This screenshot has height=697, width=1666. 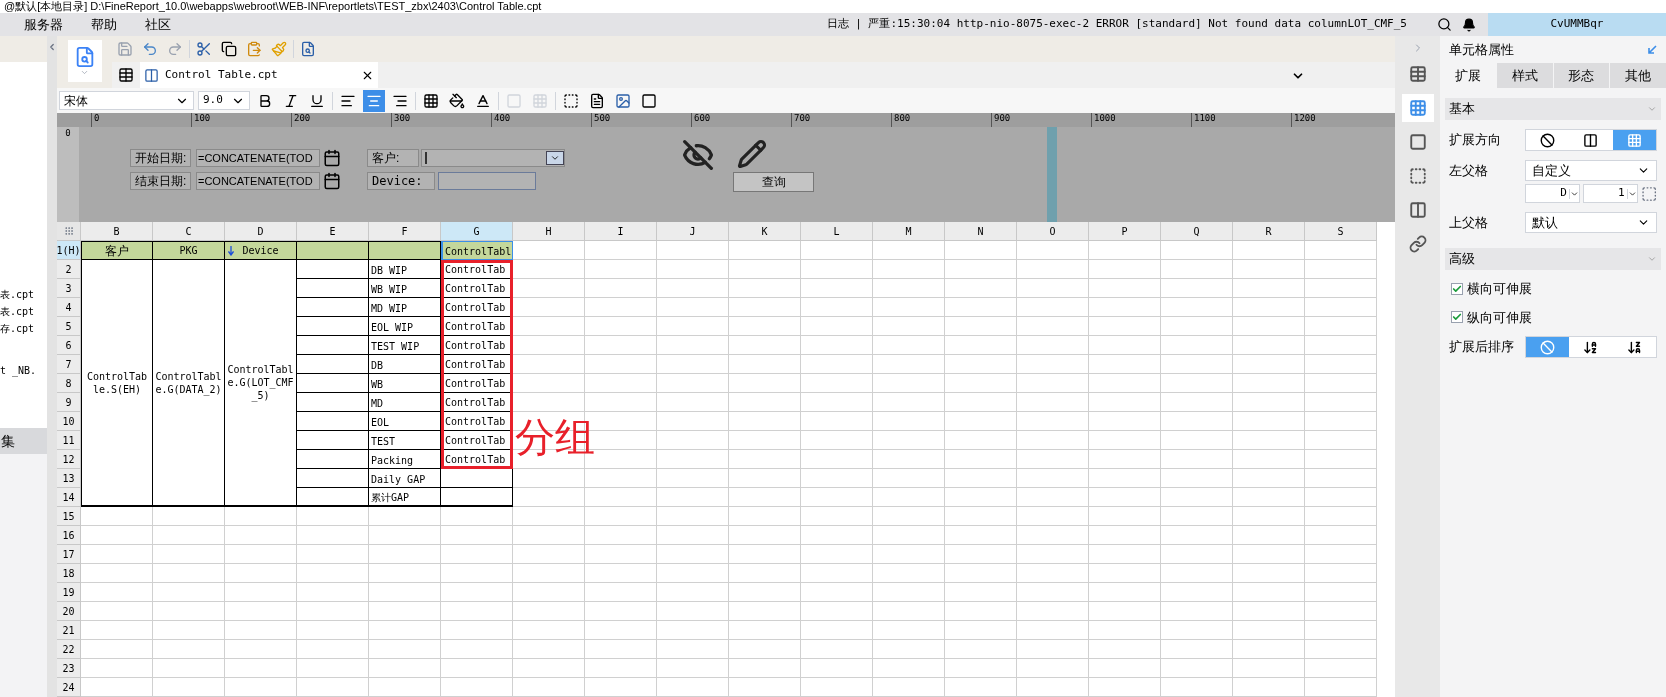 What do you see at coordinates (69, 383) in the screenshot?
I see `row-header: 8` at bounding box center [69, 383].